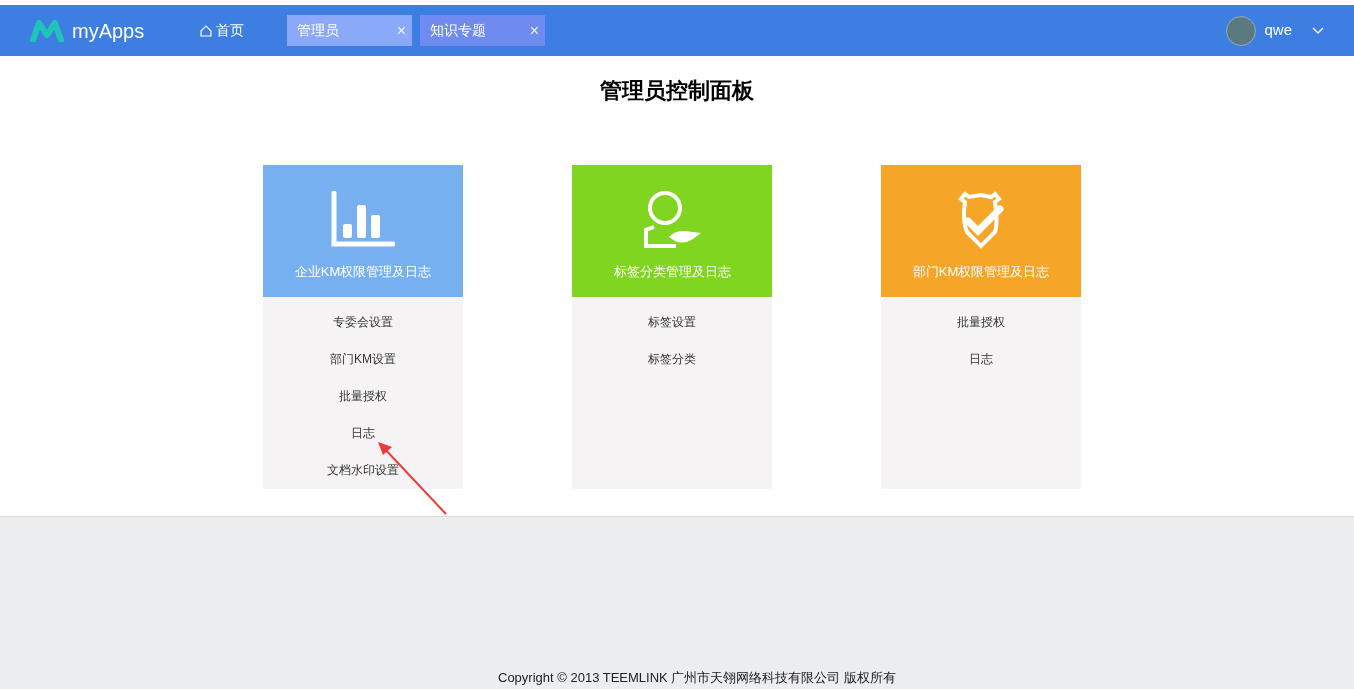 The height and width of the screenshot is (689, 1354). What do you see at coordinates (458, 30) in the screenshot?
I see `tab-label: 知识专题` at bounding box center [458, 30].